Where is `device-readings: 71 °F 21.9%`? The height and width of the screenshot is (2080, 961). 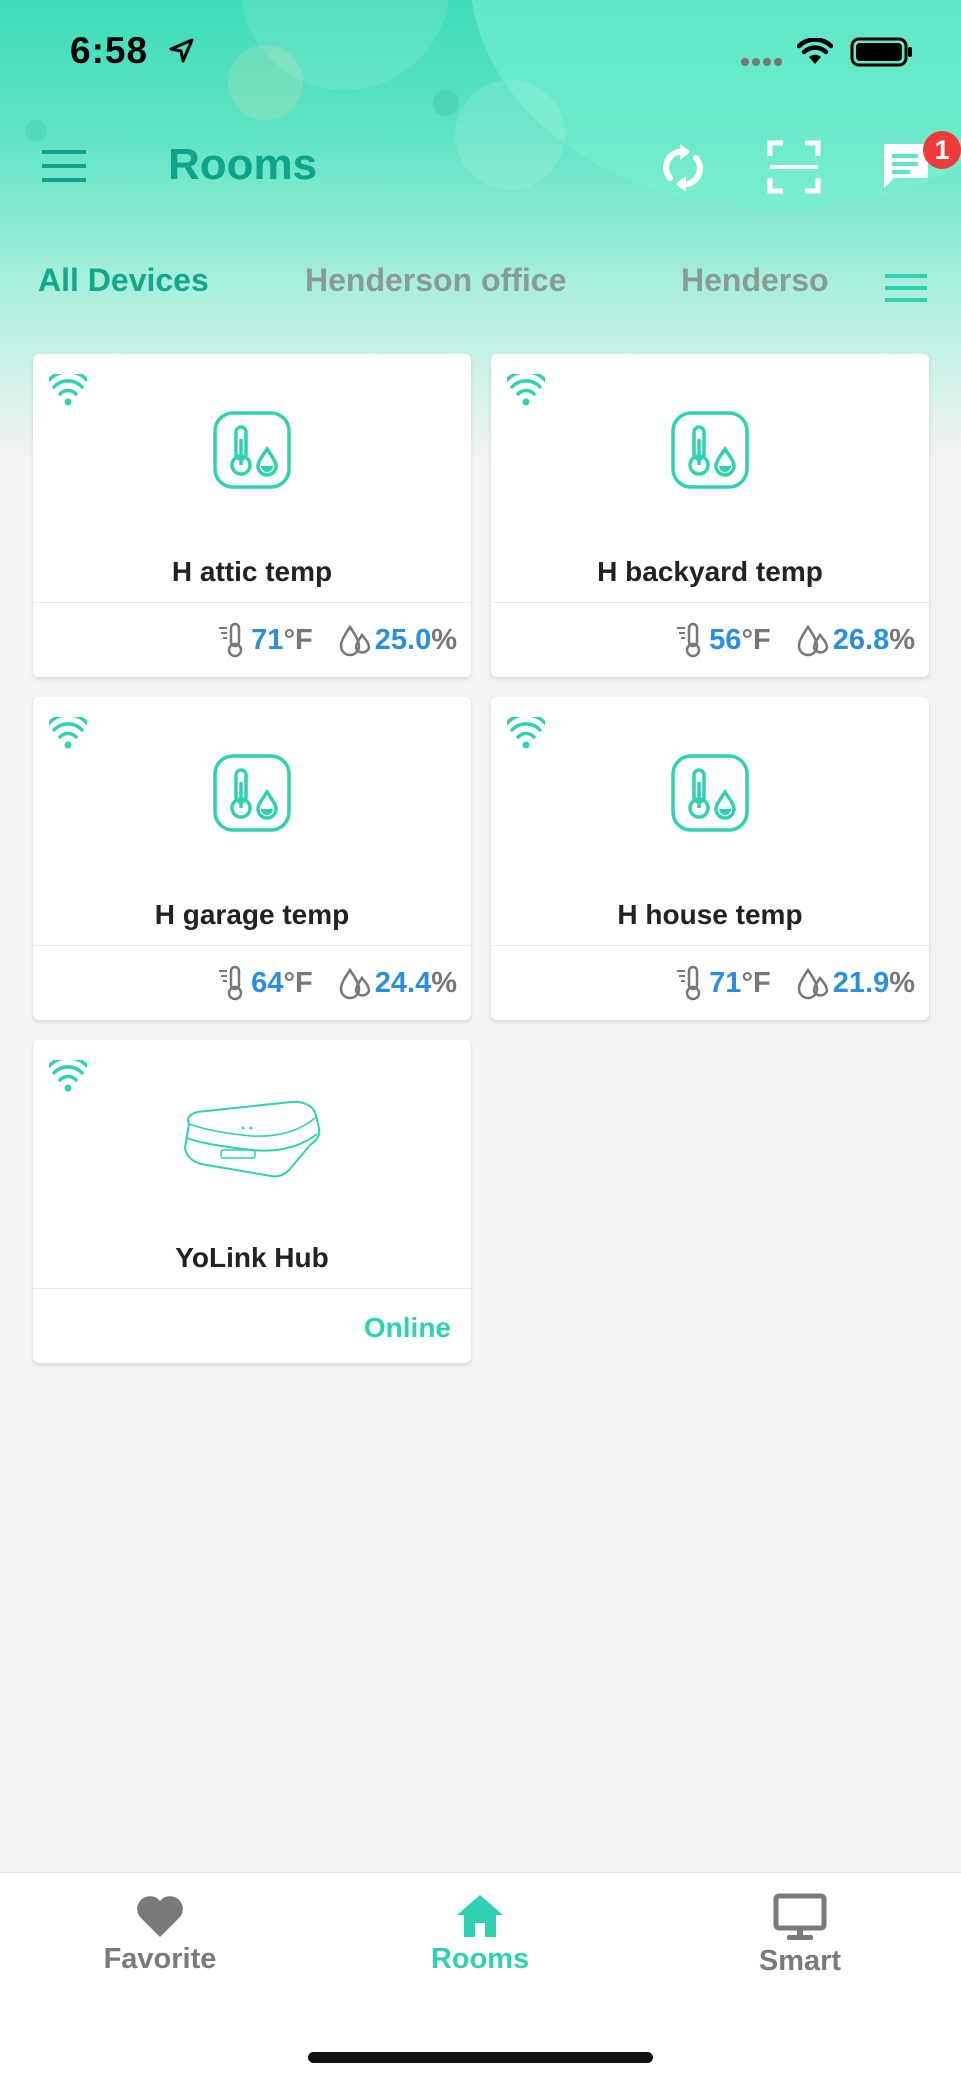 device-readings: 71 °F 21.9% is located at coordinates (795, 983).